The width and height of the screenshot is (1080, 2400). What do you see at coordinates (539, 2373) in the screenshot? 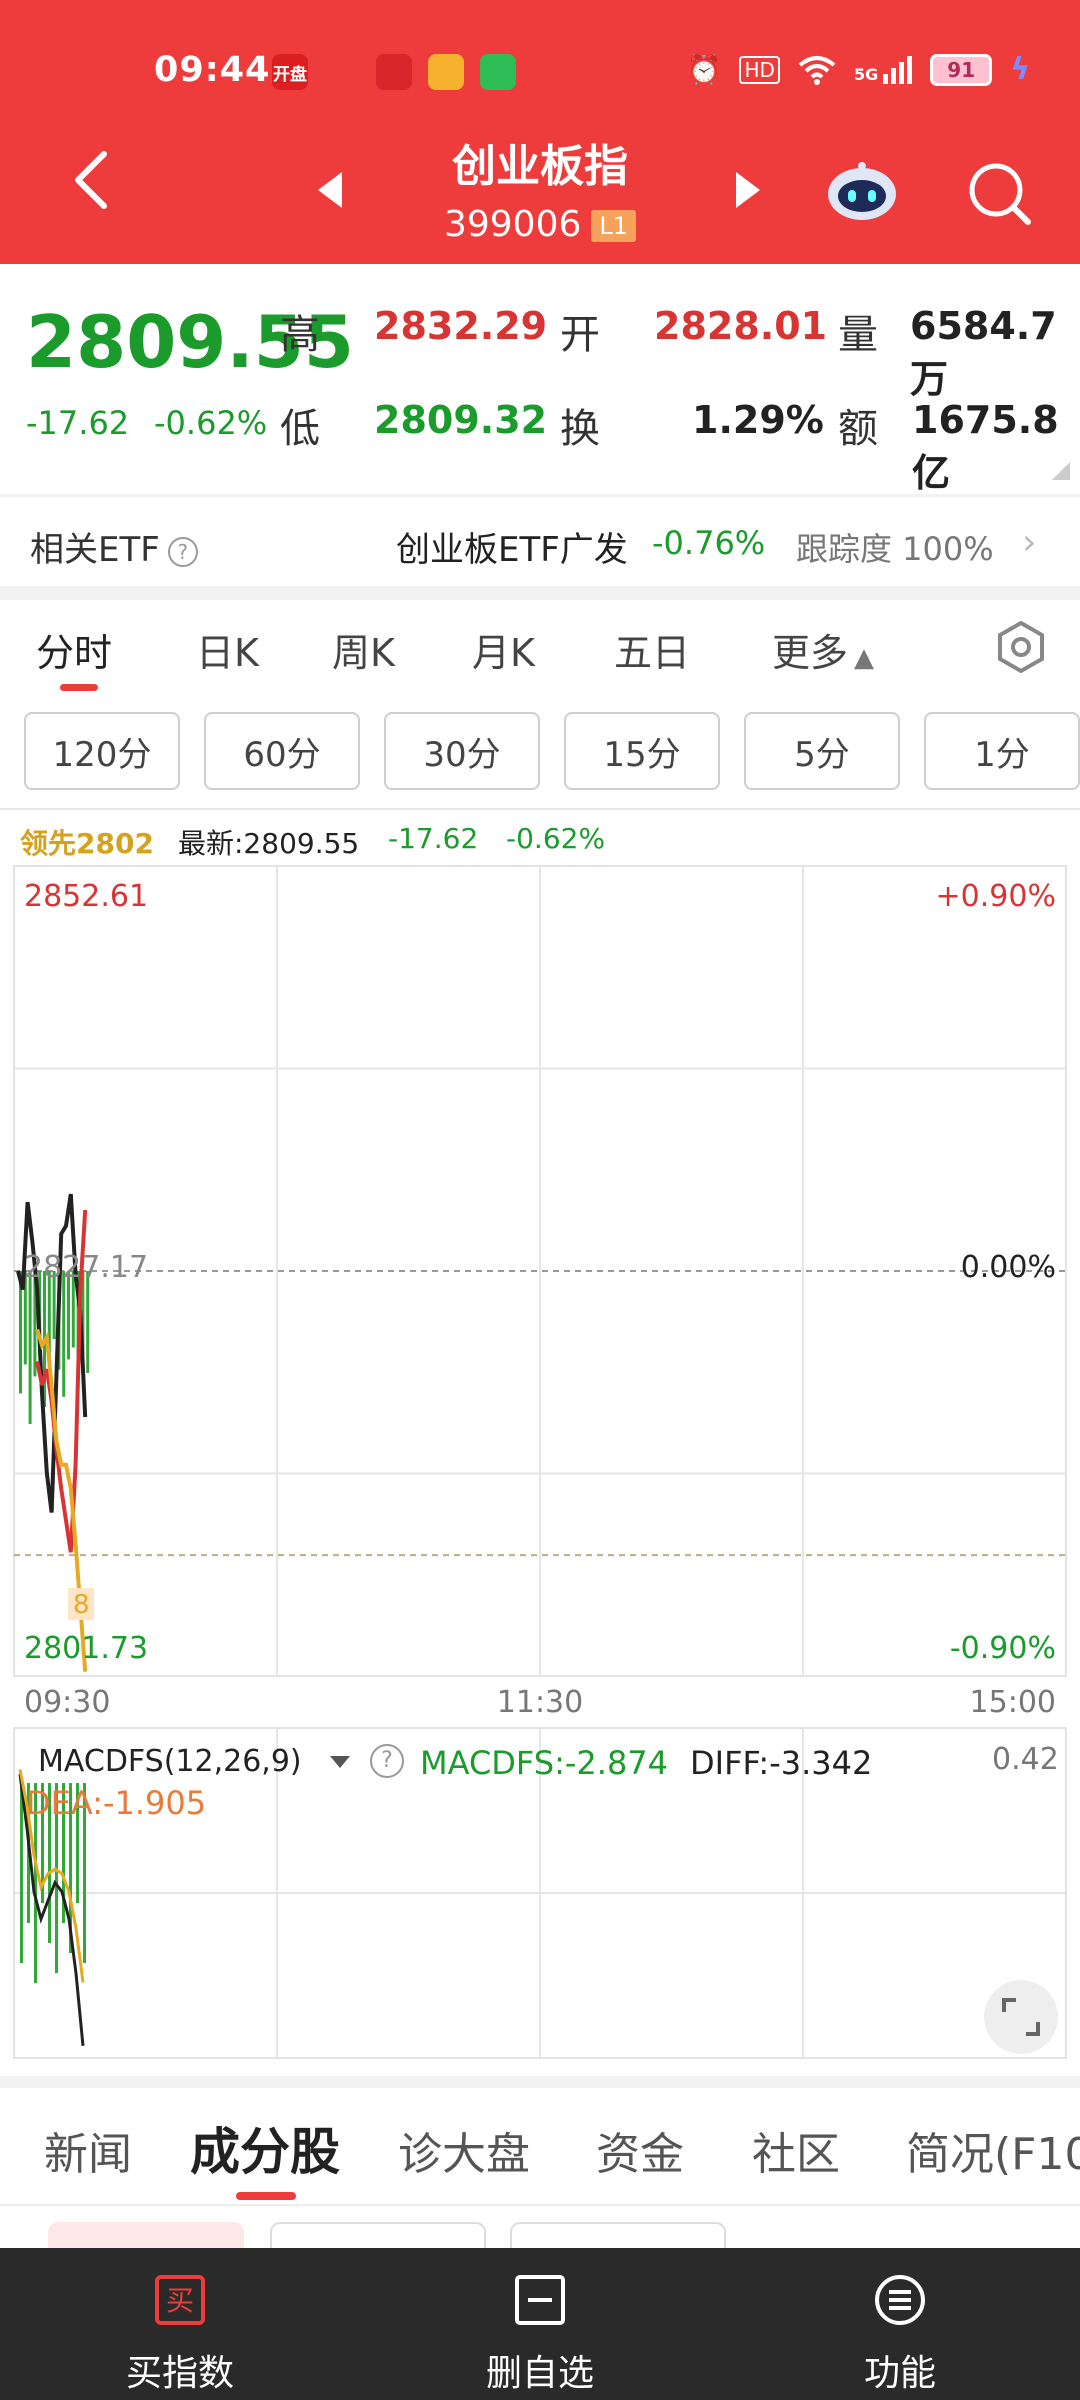
I see `remove-watchlist-label: 删自选` at bounding box center [539, 2373].